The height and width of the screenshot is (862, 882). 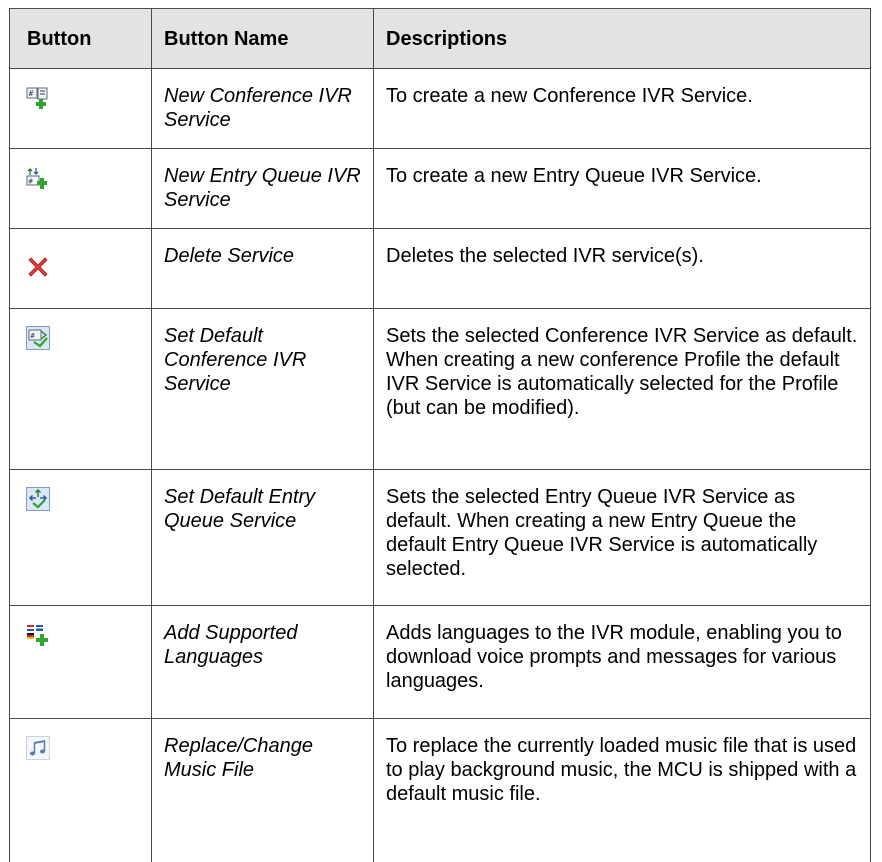 I want to click on new-conference-ivr-icon: #, so click(x=38, y=98).